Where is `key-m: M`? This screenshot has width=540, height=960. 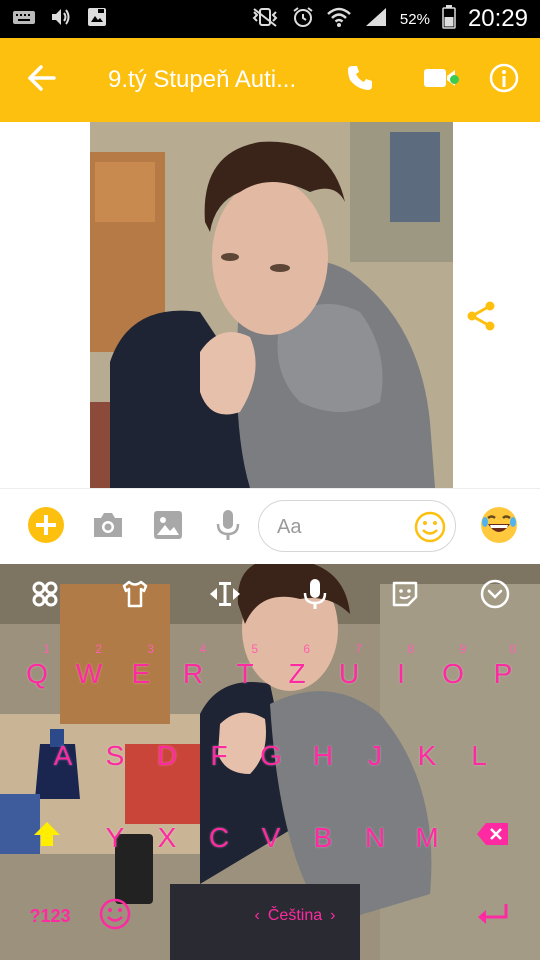 key-m: M is located at coordinates (427, 834).